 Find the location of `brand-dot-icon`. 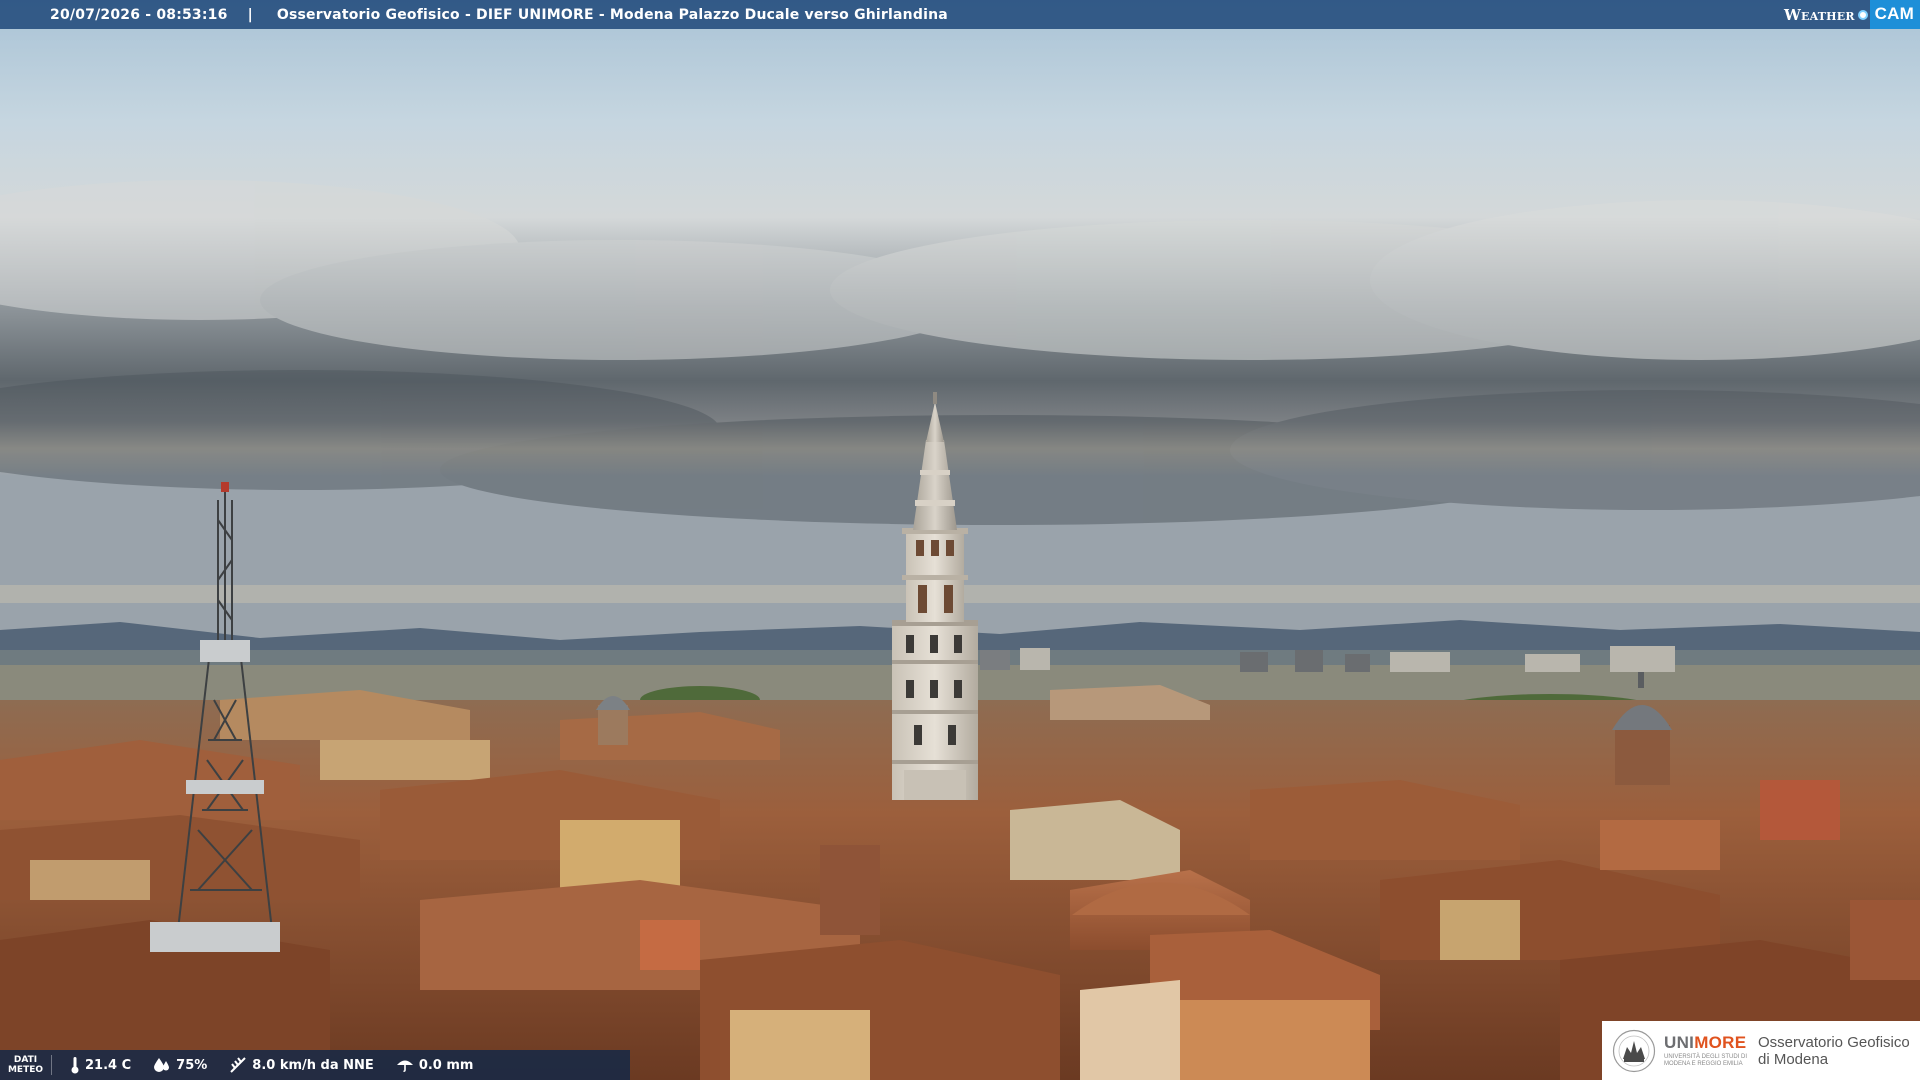

brand-dot-icon is located at coordinates (1862, 14).